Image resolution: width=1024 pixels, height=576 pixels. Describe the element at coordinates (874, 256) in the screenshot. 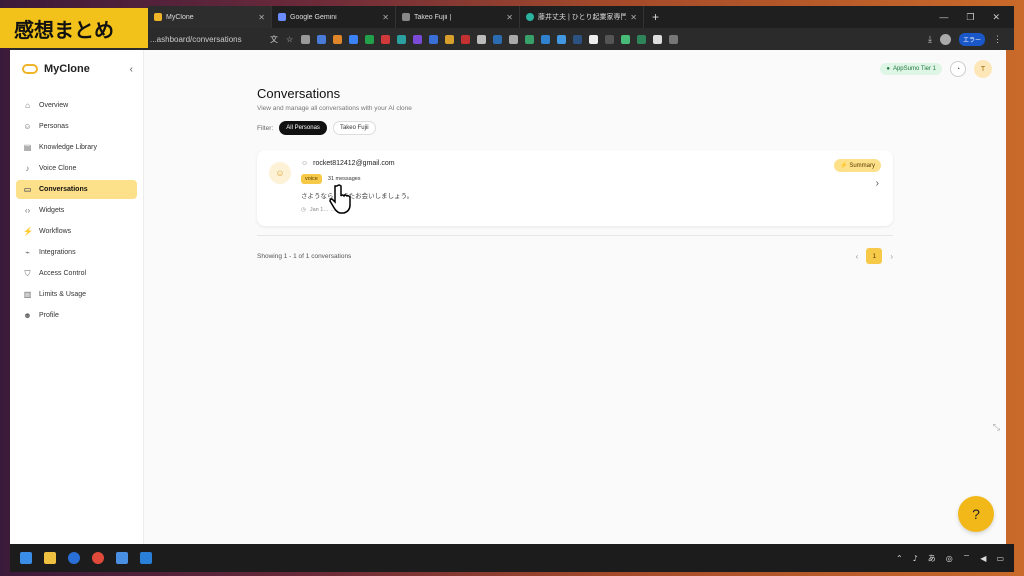

I see `page-number: 1` at that location.